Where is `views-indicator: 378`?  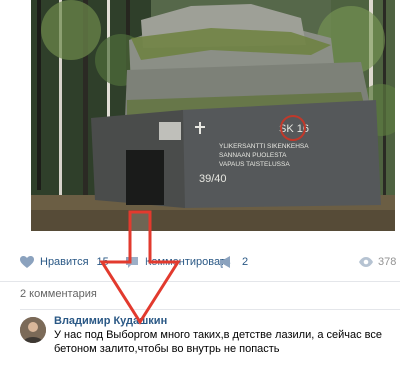
views-indicator: 378 is located at coordinates (377, 262).